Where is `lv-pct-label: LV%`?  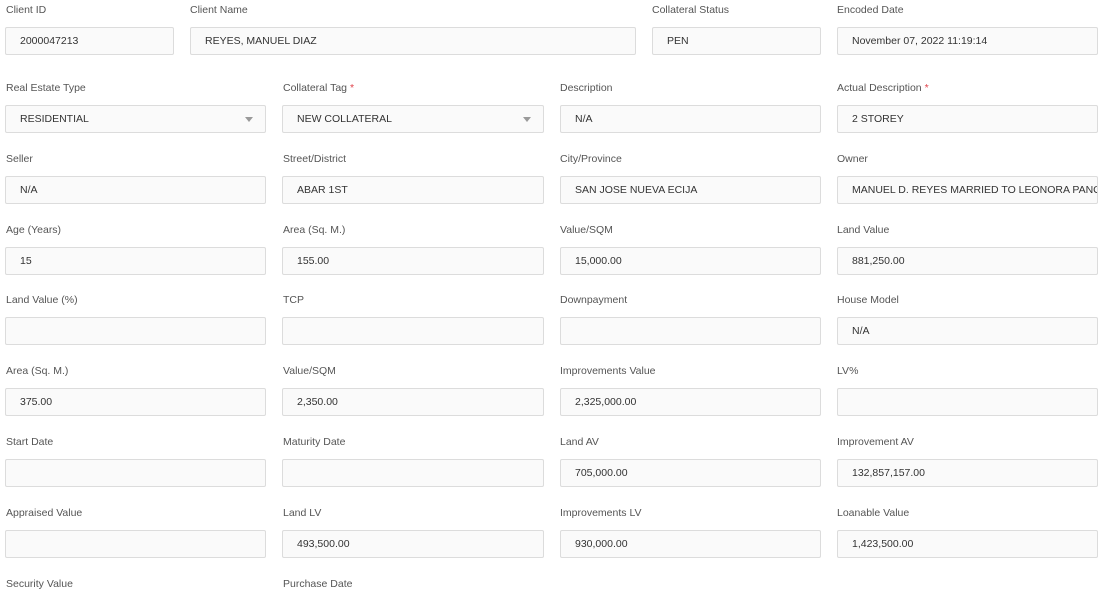 lv-pct-label: LV% is located at coordinates (848, 371).